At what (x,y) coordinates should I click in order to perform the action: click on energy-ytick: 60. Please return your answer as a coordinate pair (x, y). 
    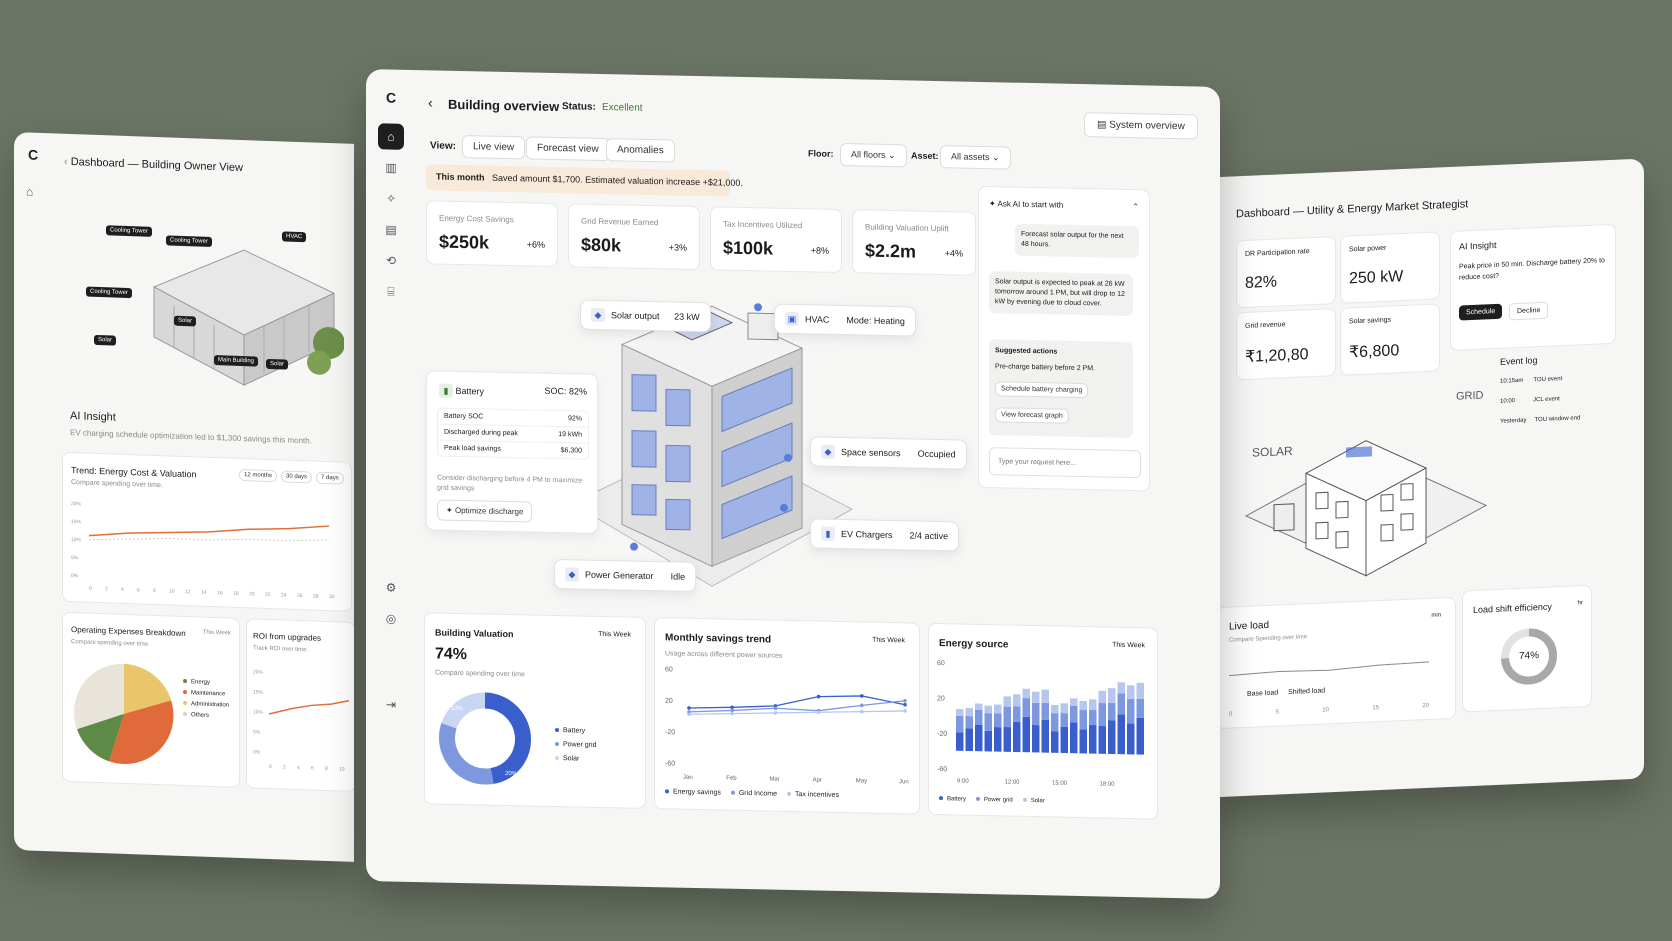
    Looking at the image, I should click on (941, 663).